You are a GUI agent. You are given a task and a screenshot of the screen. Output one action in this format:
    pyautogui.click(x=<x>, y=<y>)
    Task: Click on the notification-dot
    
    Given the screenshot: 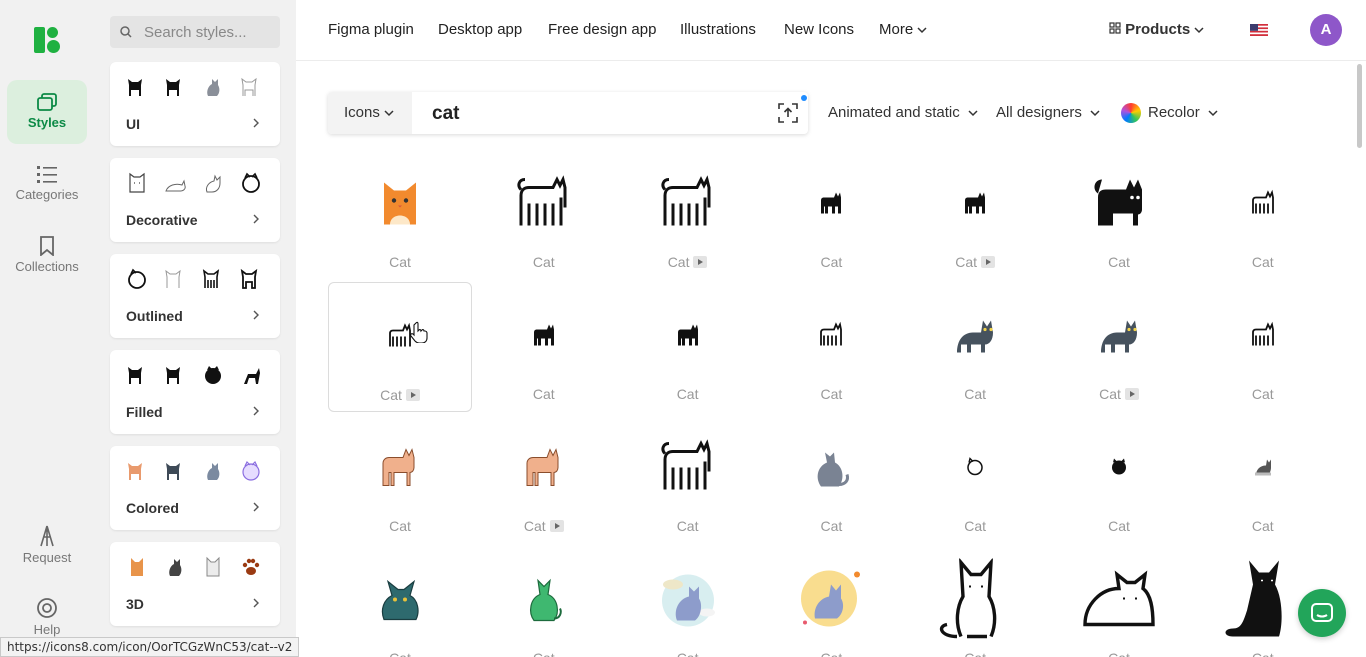 What is the action you would take?
    pyautogui.click(x=804, y=98)
    